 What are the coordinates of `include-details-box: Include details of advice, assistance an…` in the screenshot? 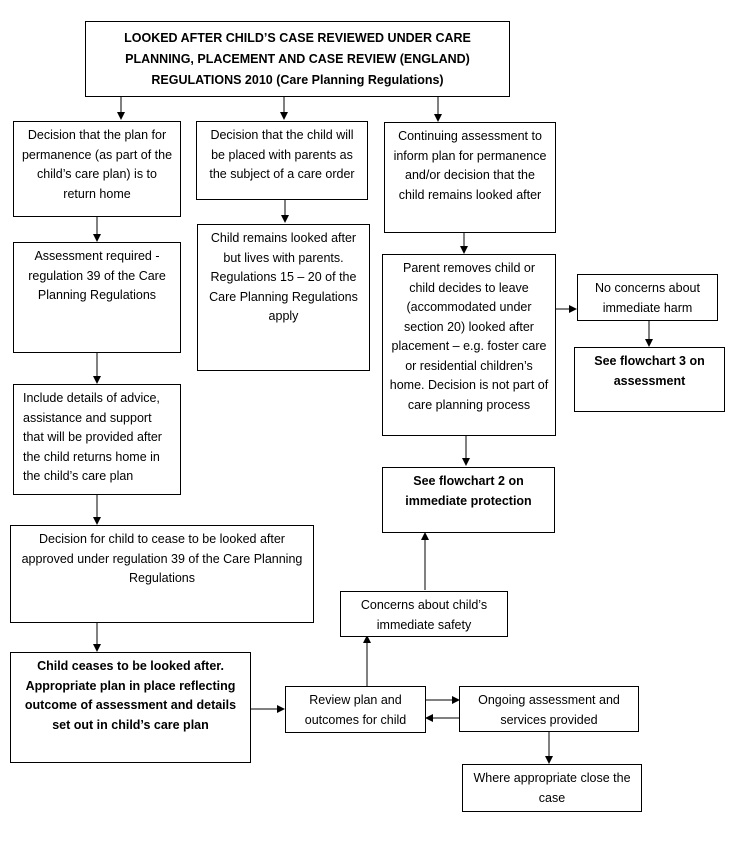 It's located at (97, 439).